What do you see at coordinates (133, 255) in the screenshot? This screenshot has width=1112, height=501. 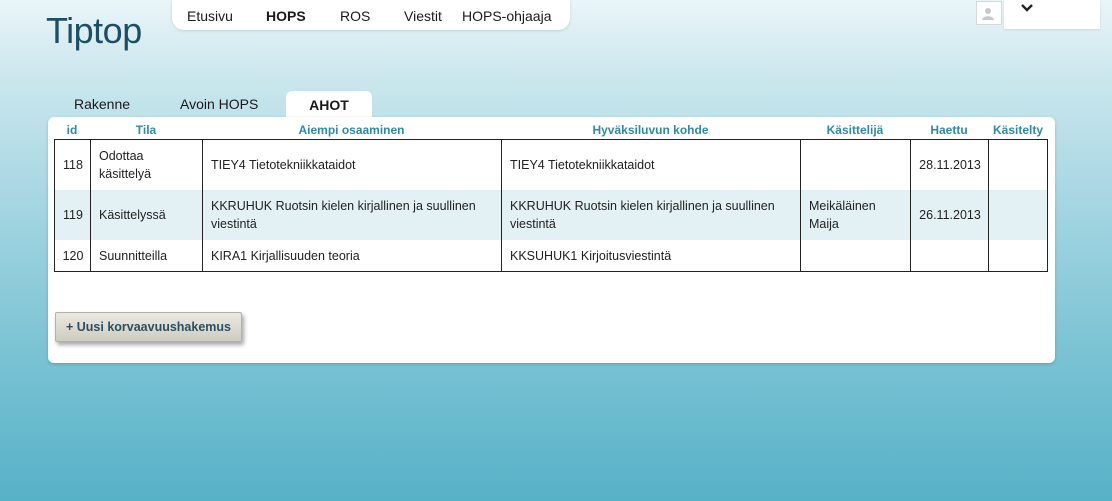 I see `cell-tila: Suunnitteilla` at bounding box center [133, 255].